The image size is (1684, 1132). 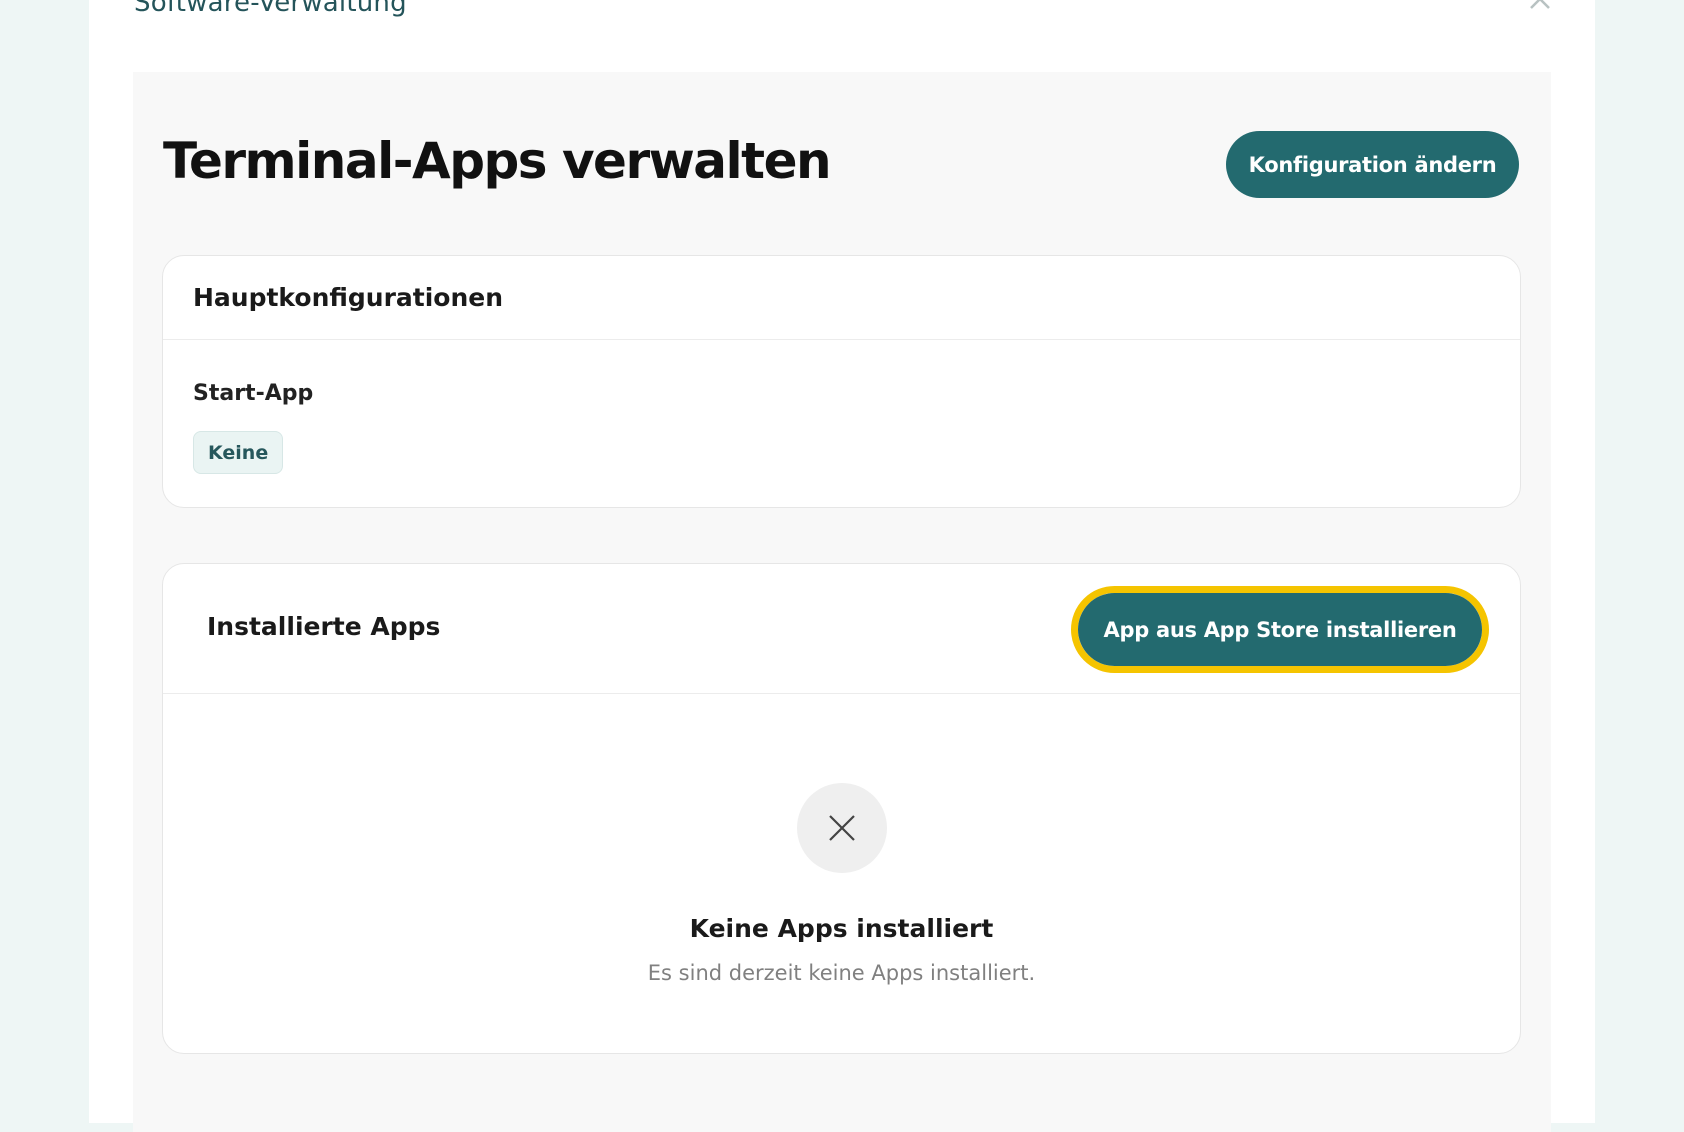 I want to click on page-title: Terminal-Apps verwalten, so click(x=497, y=161).